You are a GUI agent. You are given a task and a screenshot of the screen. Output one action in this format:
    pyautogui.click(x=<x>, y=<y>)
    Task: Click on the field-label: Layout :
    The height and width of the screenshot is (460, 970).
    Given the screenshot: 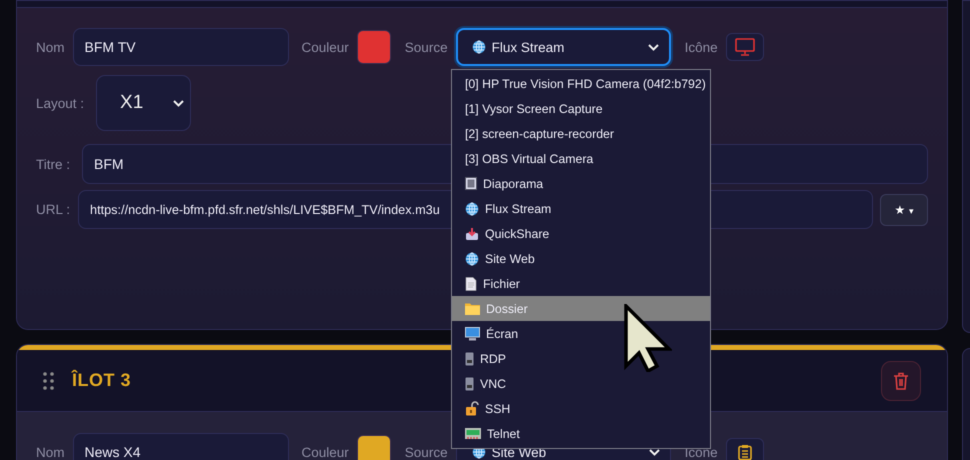 What is the action you would take?
    pyautogui.click(x=60, y=103)
    